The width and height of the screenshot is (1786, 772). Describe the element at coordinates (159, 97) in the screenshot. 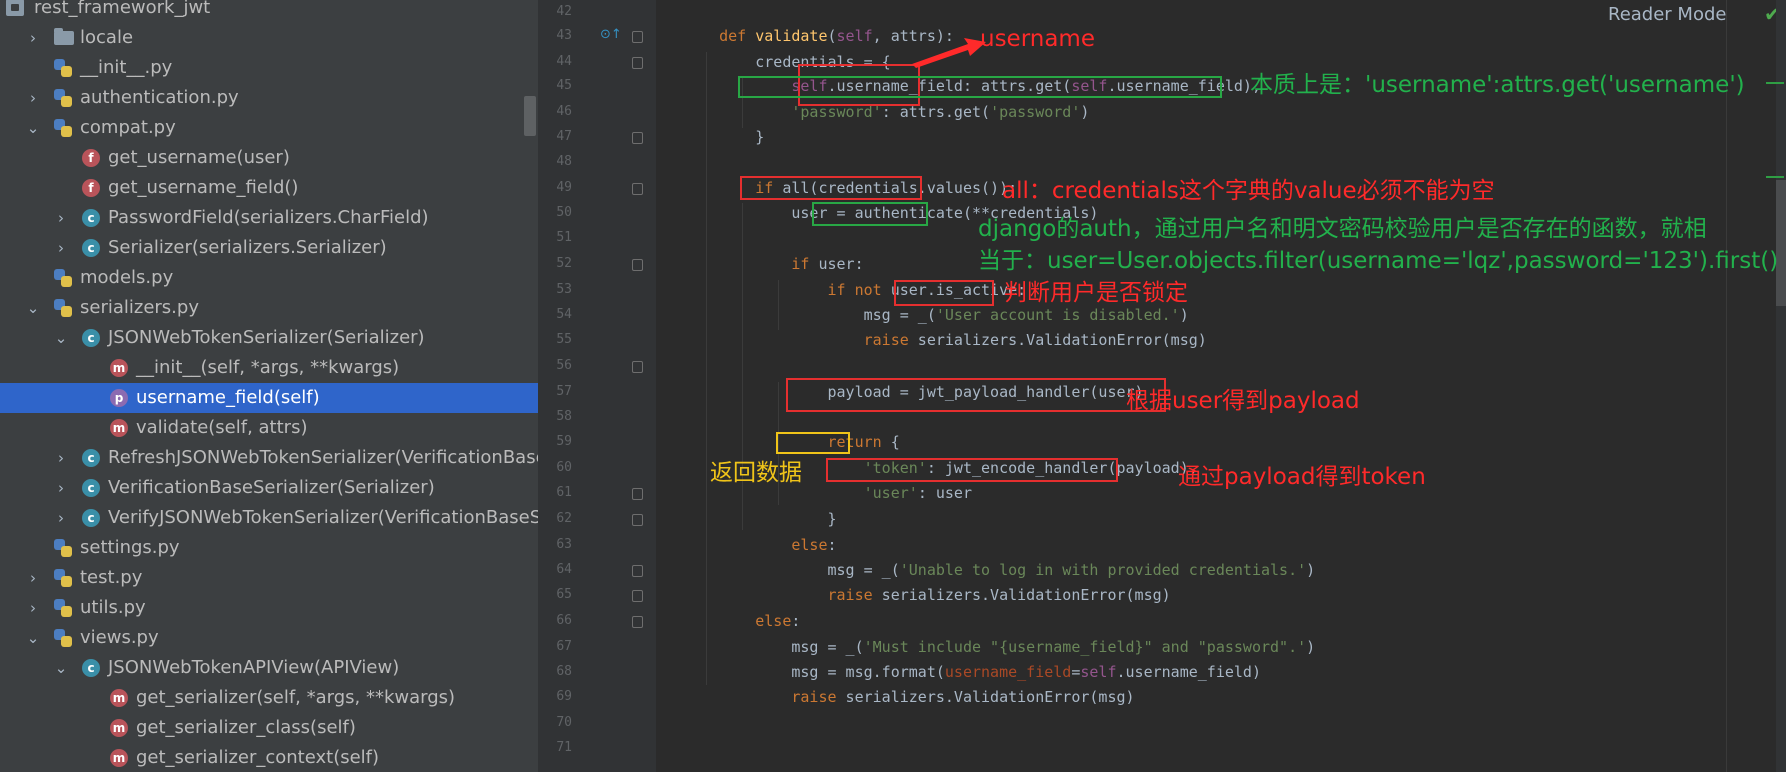

I see `tree-item-label: authentication.py` at that location.